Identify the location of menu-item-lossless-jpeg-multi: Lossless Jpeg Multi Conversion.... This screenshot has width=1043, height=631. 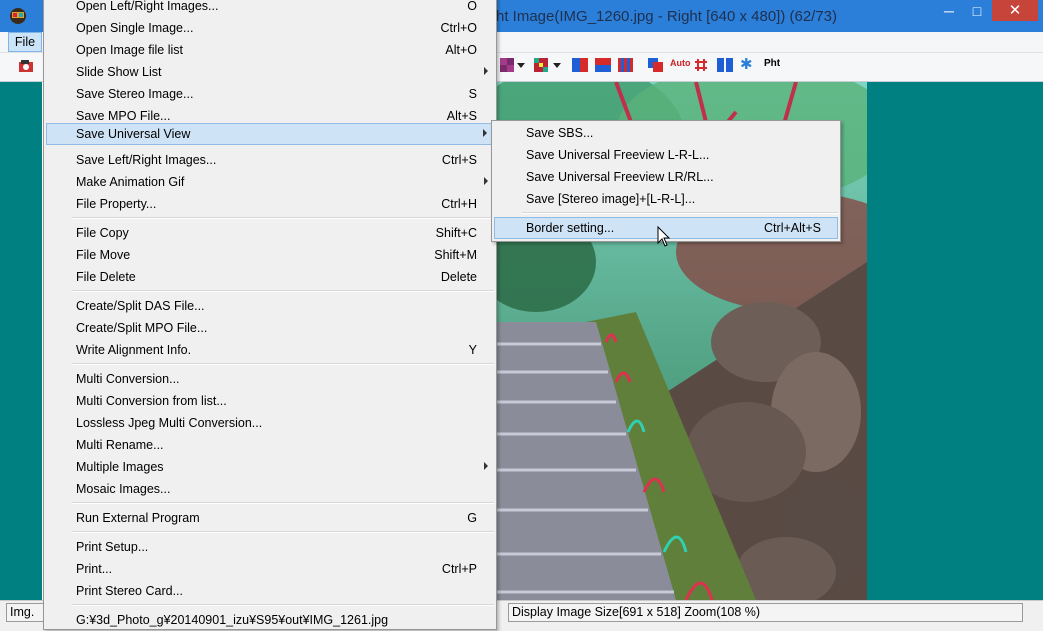
(270, 423).